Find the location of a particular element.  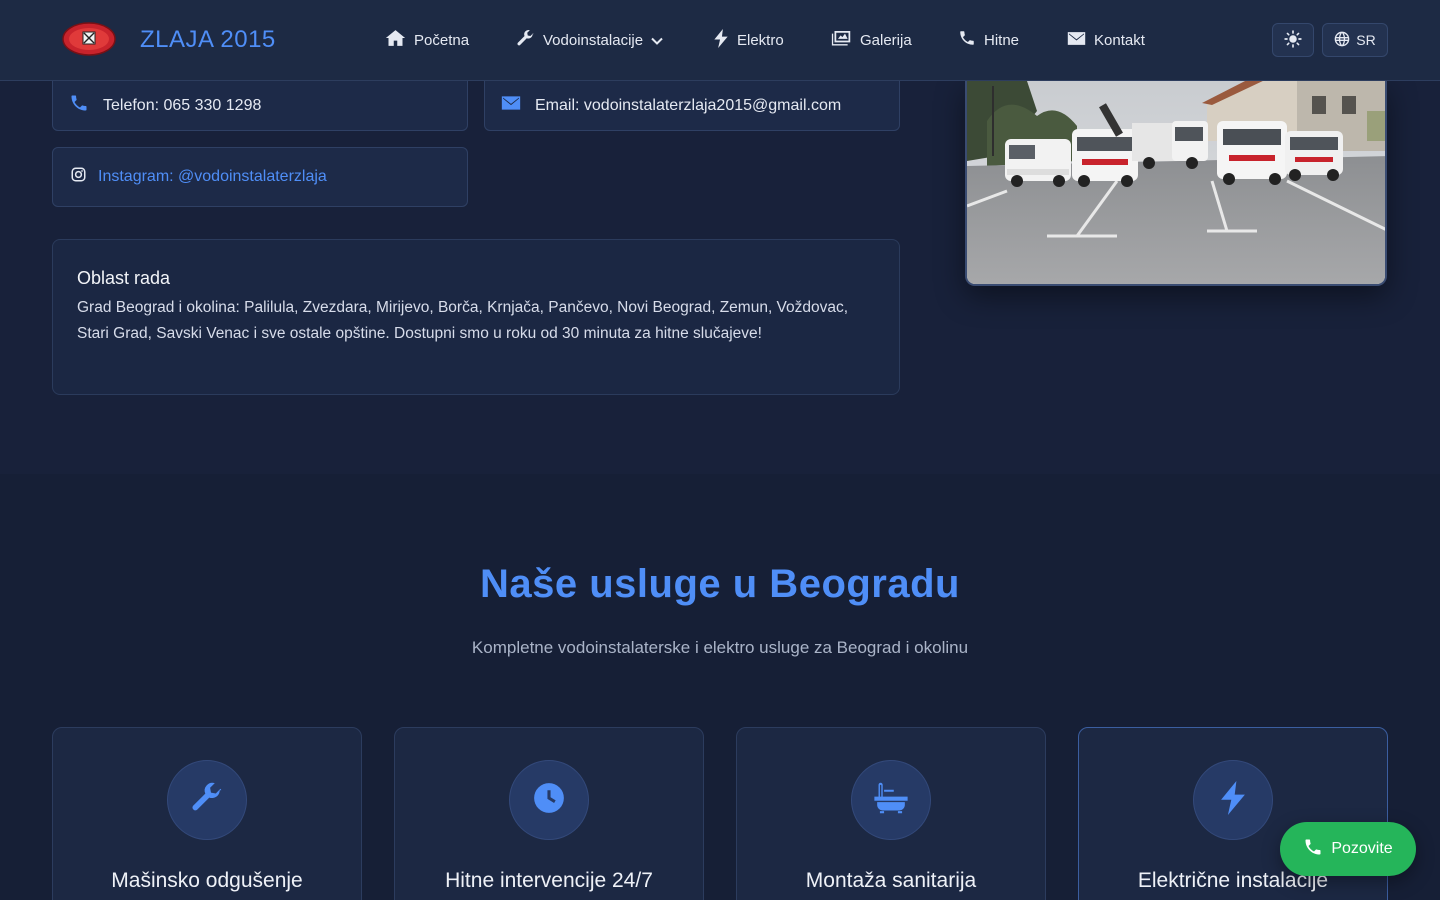

nav-item-label: Hitne is located at coordinates (1002, 40).